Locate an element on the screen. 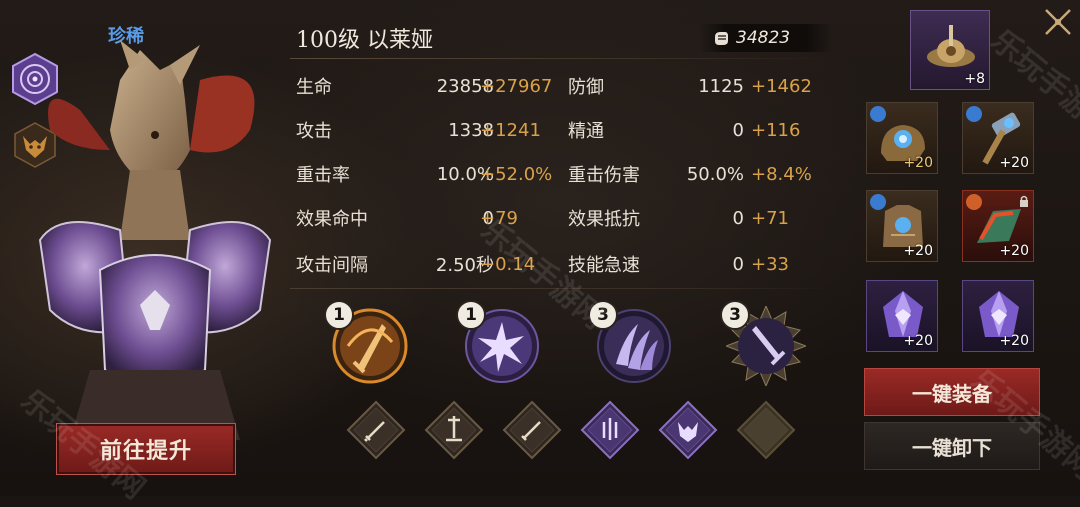 The width and height of the screenshot is (1080, 507). stat-label: 重击率 is located at coordinates (323, 175).